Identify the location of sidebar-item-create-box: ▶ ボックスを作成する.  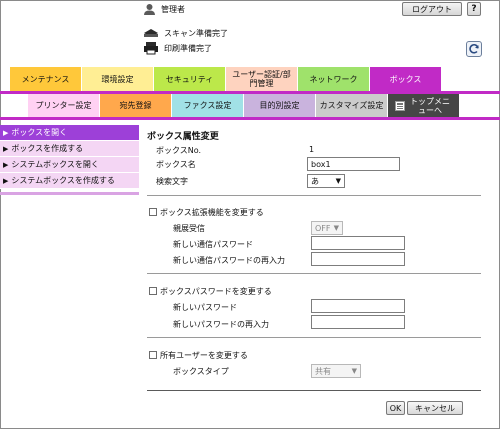
(69, 149).